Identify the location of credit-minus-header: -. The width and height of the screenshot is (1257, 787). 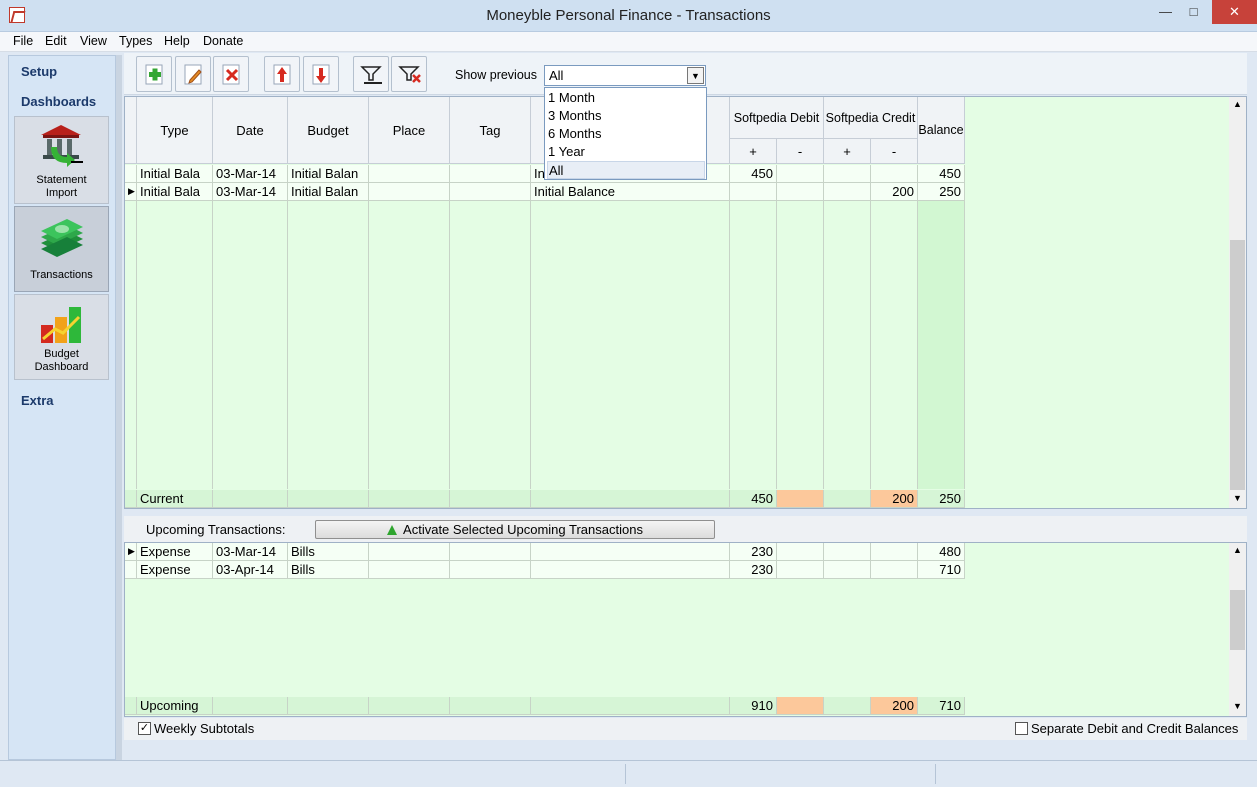
(894, 151).